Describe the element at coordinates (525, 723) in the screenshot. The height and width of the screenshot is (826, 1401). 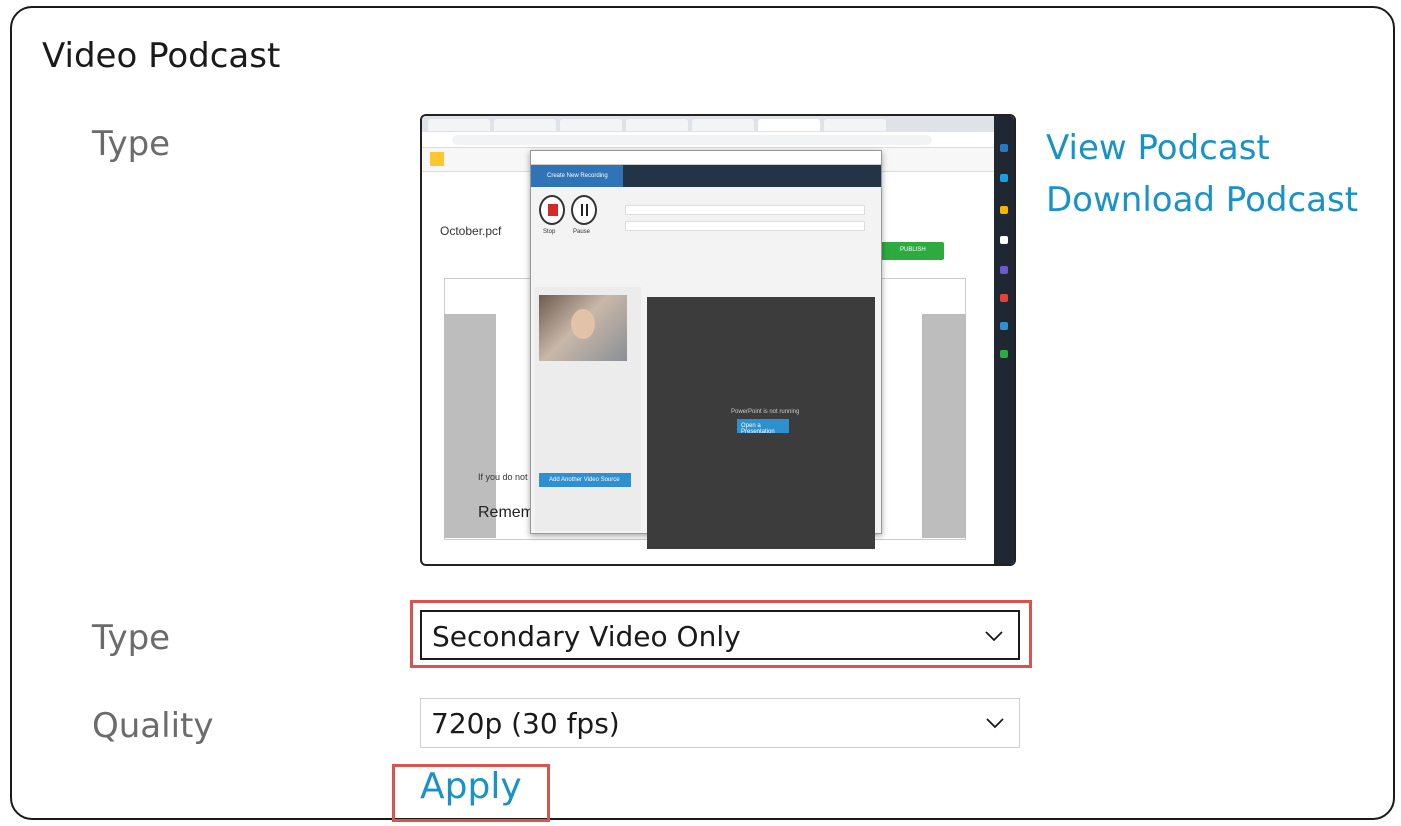
I see `quality-select-value: 720p (30 fps)` at that location.